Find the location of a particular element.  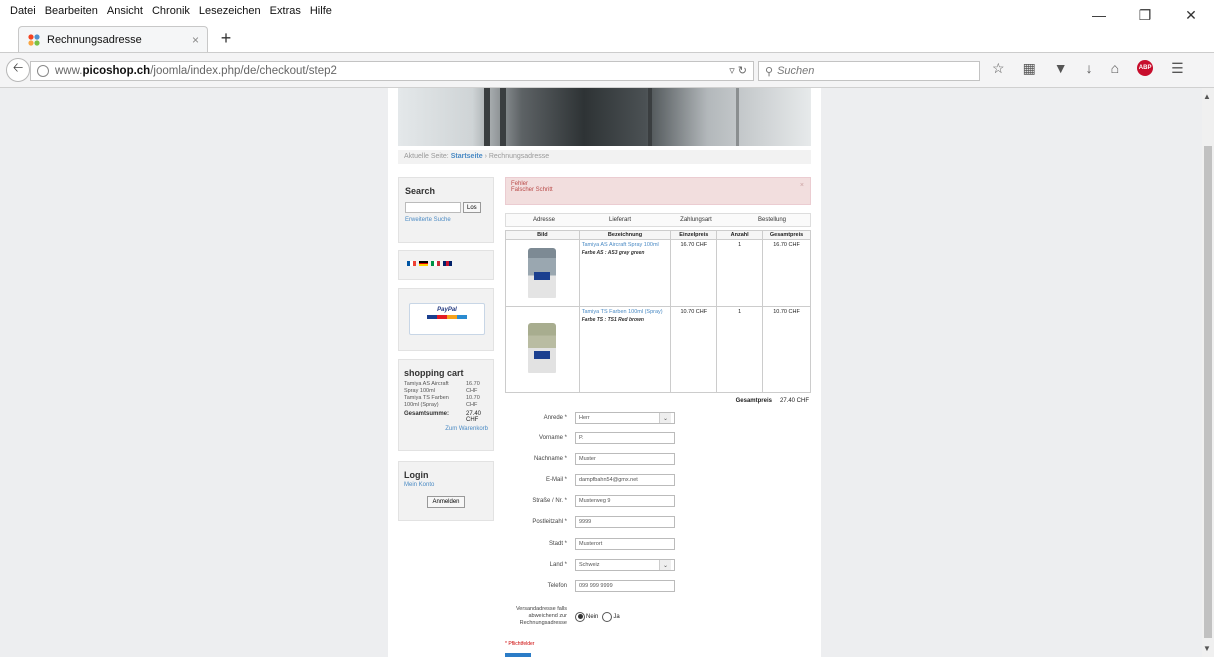

email-row: E-Mail * is located at coordinates (658, 480).